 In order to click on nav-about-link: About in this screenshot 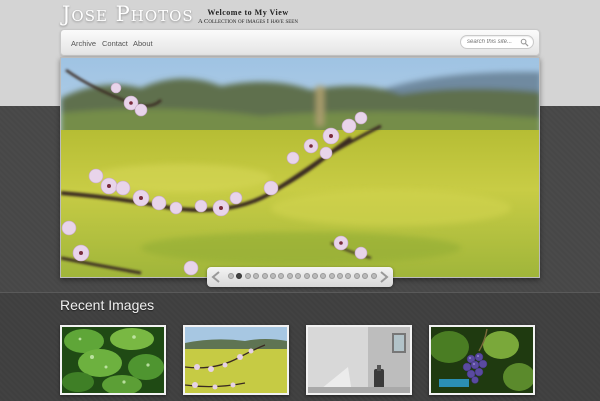, I will do `click(143, 43)`.